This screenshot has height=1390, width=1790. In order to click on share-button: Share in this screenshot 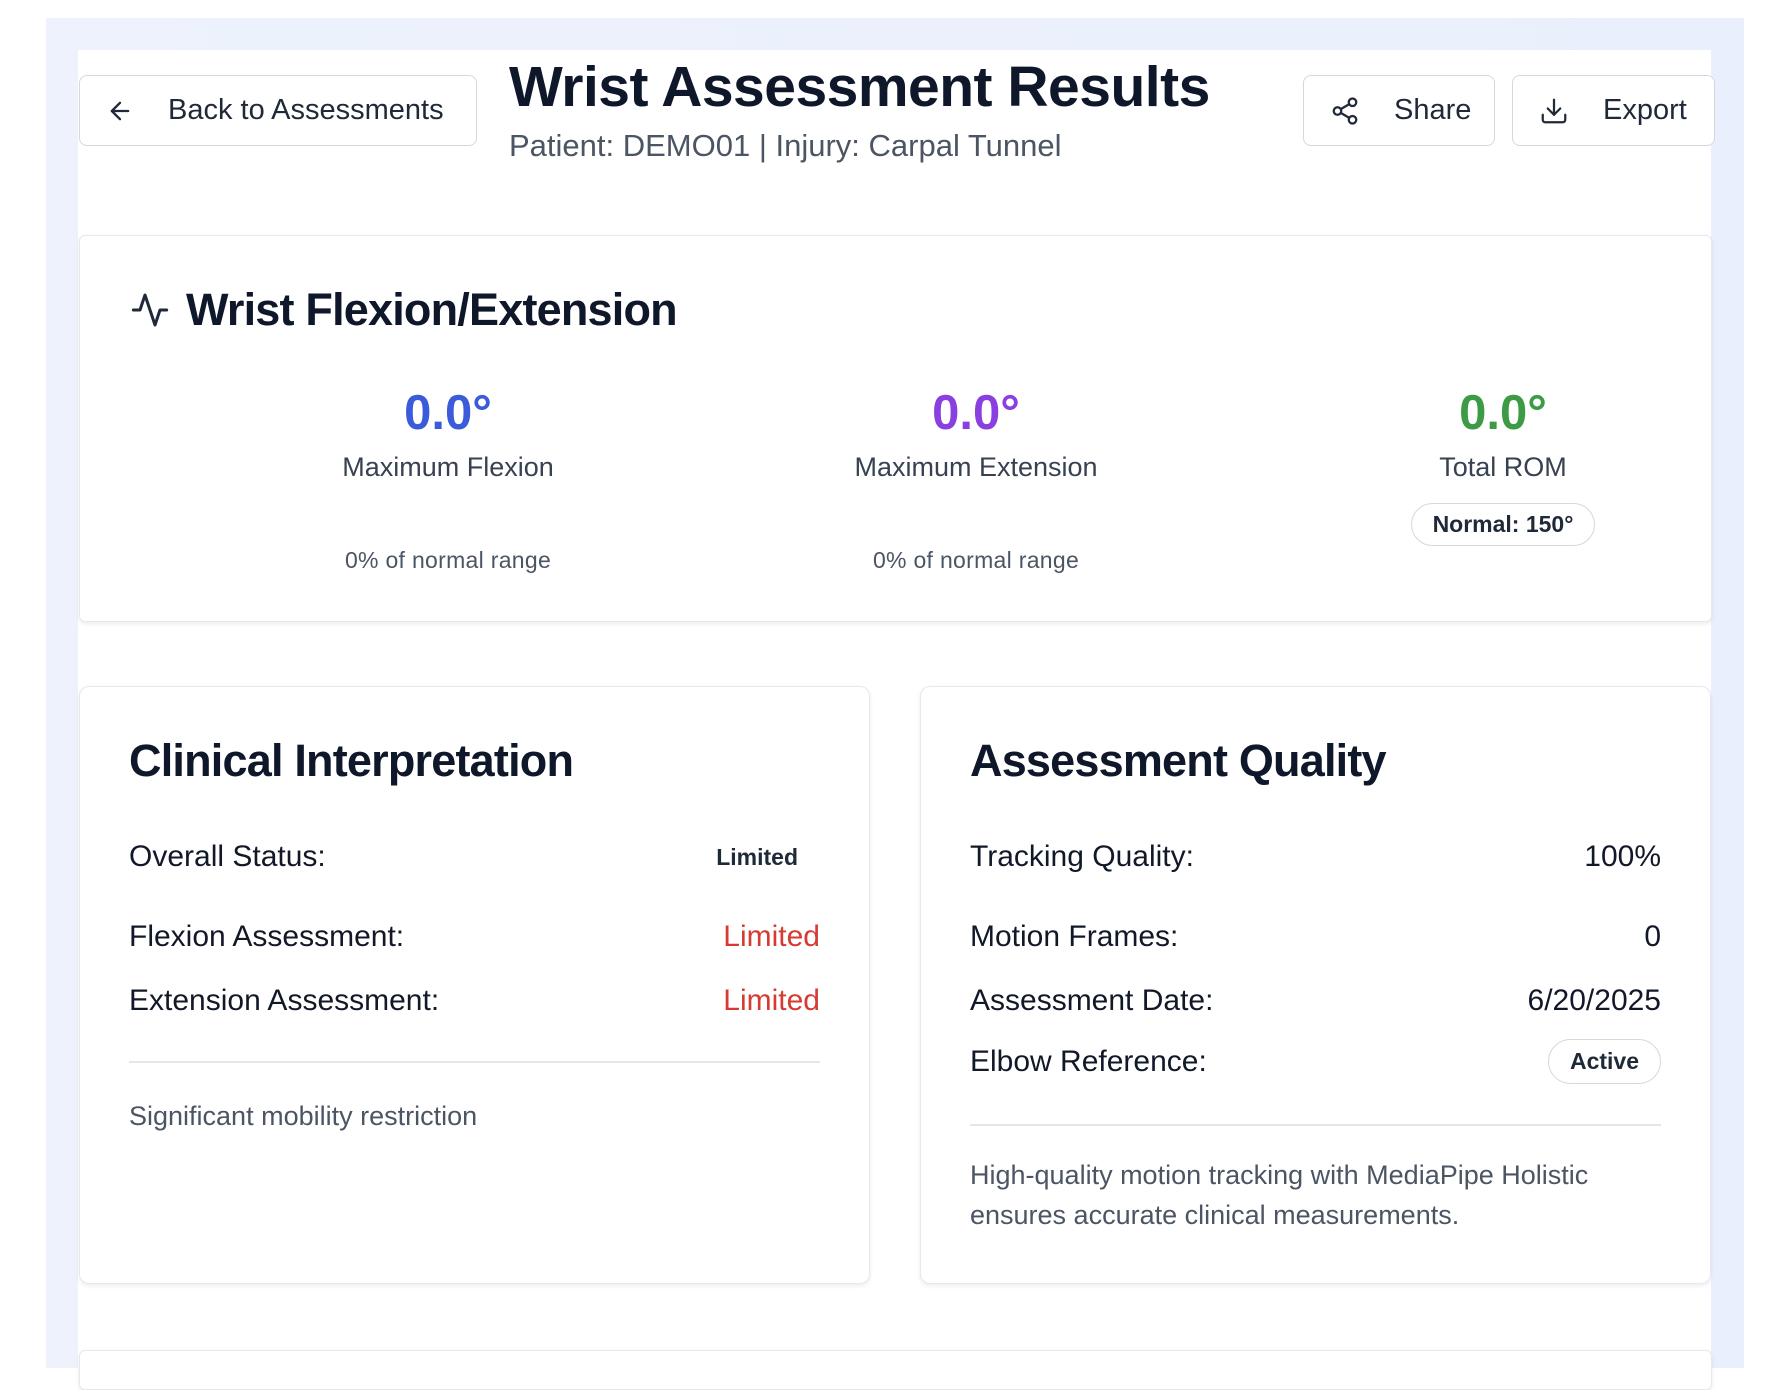, I will do `click(1399, 110)`.